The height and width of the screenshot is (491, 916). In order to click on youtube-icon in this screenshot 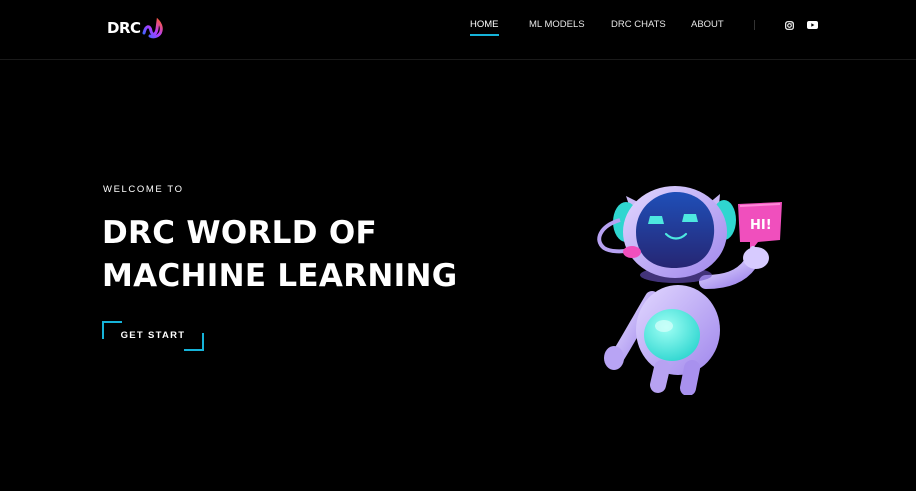, I will do `click(812, 25)`.